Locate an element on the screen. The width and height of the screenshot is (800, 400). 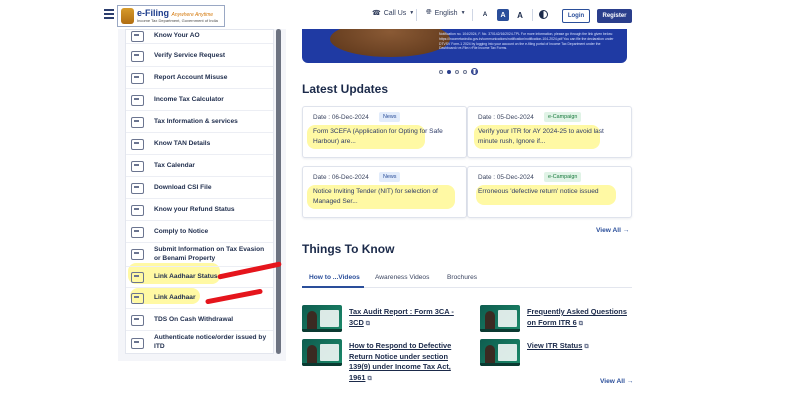
latest-updates-title: Latest Updates is located at coordinates (345, 89).